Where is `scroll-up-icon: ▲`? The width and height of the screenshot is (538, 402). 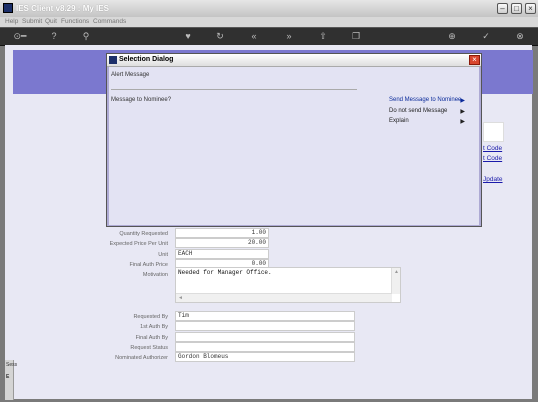 scroll-up-icon: ▲ is located at coordinates (396, 272).